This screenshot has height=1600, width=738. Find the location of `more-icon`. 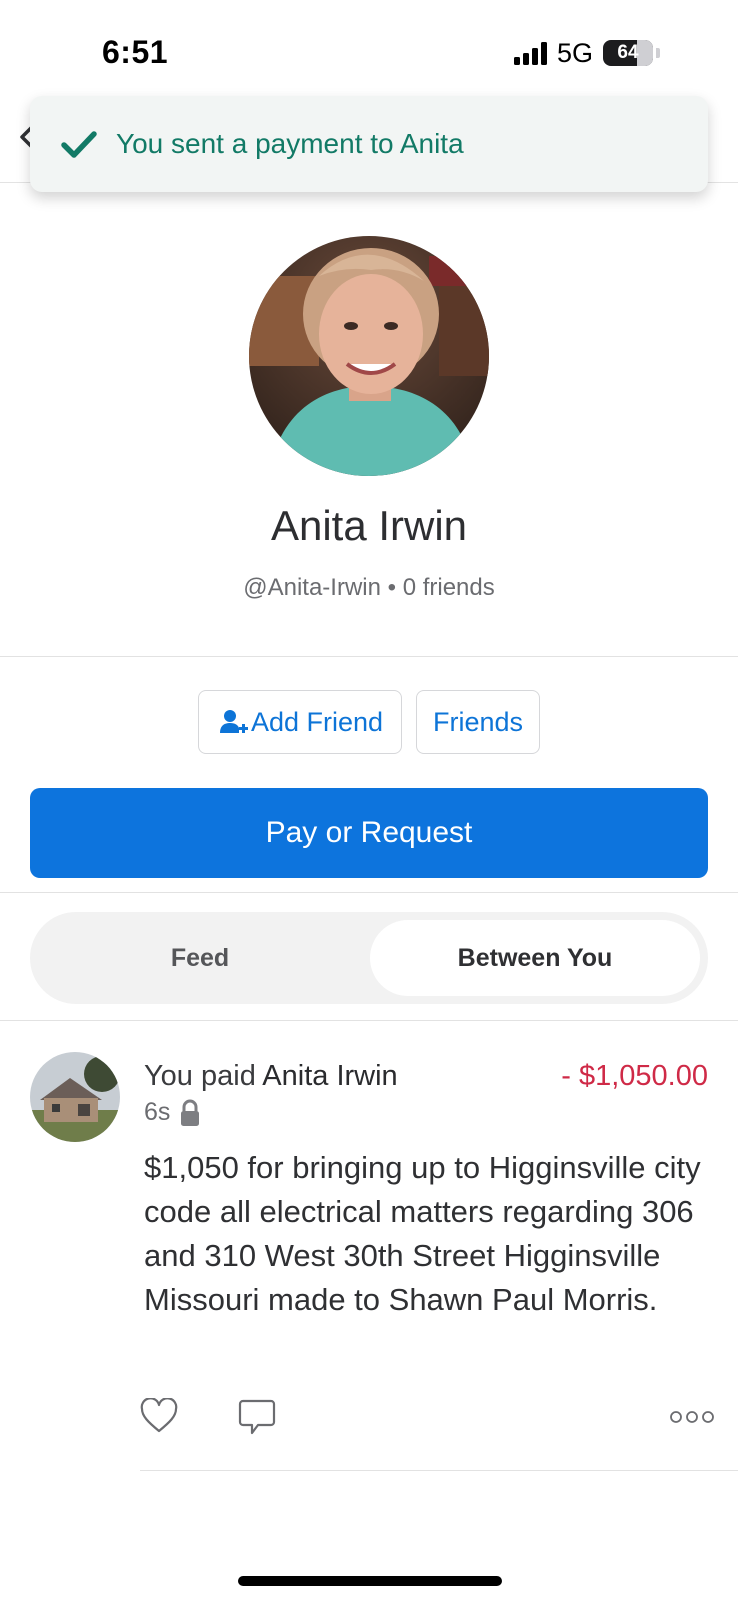

more-icon is located at coordinates (692, 1417).